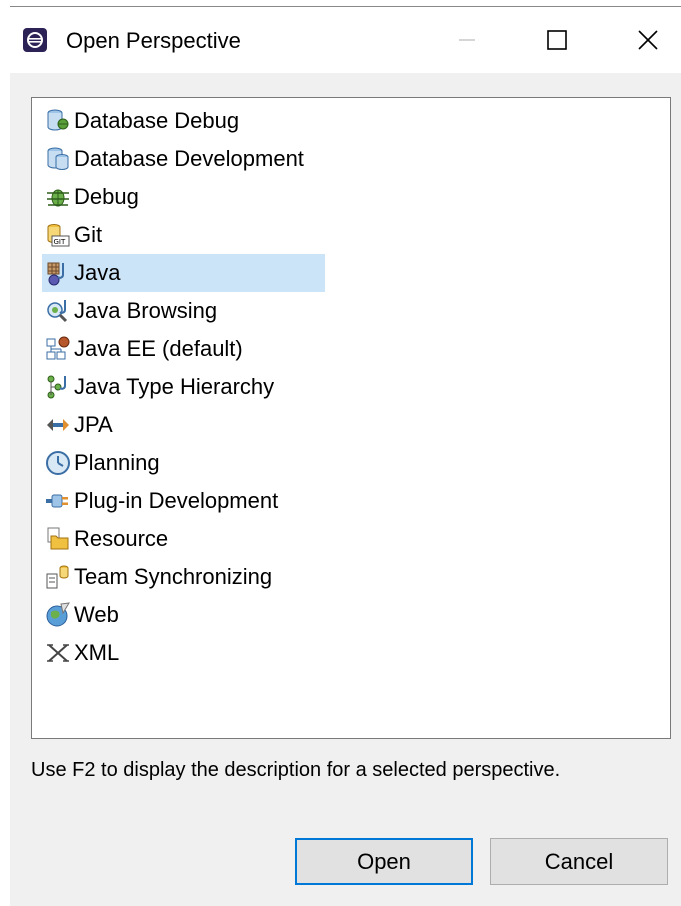  I want to click on cancel-button: Cancel, so click(579, 861).